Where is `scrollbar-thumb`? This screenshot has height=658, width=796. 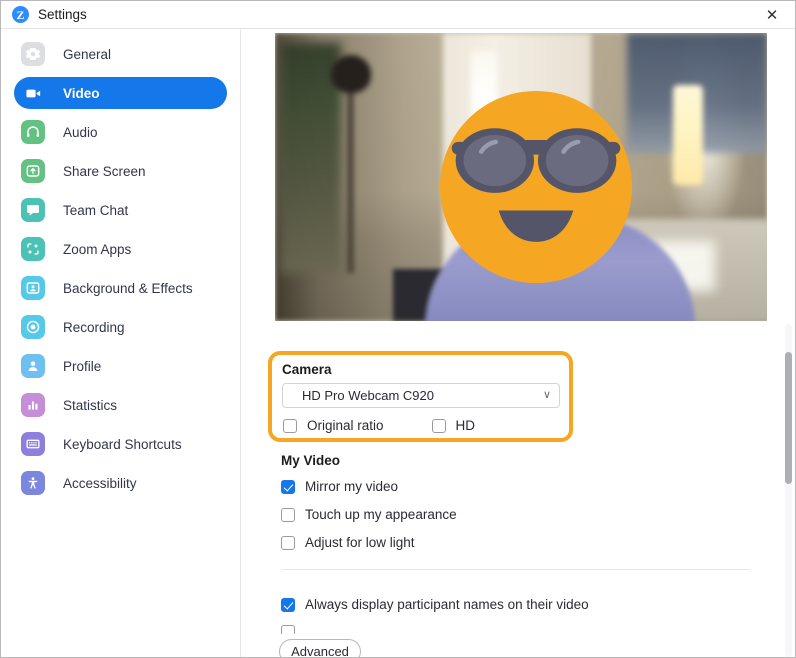
scrollbar-thumb is located at coordinates (788, 418).